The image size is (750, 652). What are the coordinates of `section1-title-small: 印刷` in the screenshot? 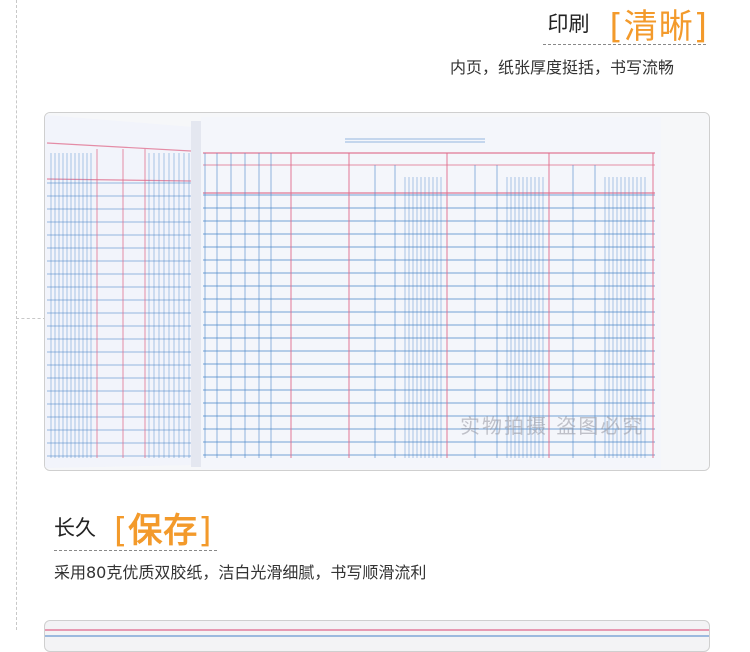 It's located at (568, 24).